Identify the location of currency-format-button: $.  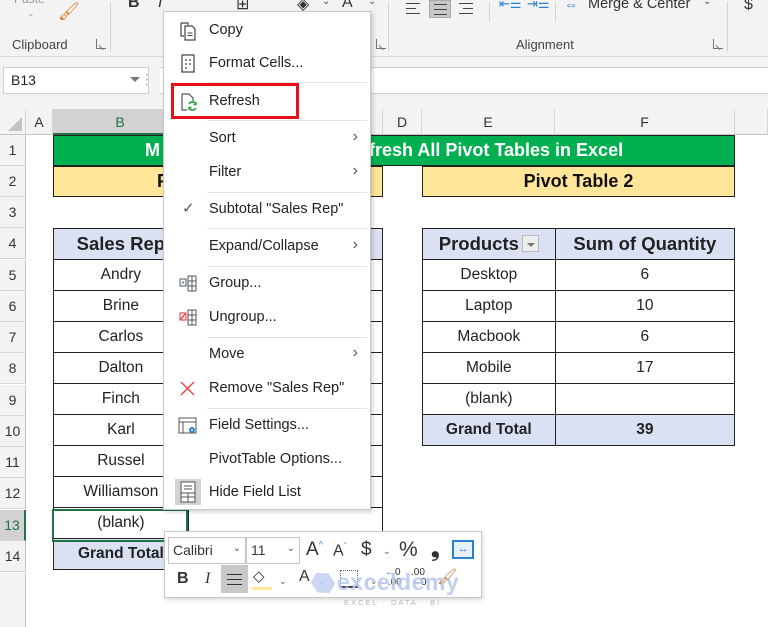
(748, 7).